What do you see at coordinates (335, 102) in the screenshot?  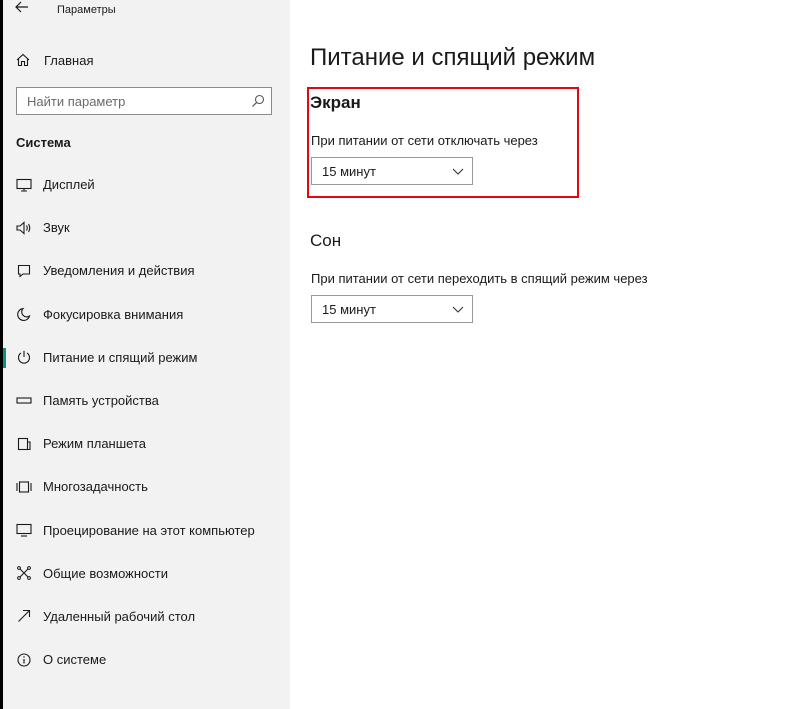 I see `screen-section-title: Экран` at bounding box center [335, 102].